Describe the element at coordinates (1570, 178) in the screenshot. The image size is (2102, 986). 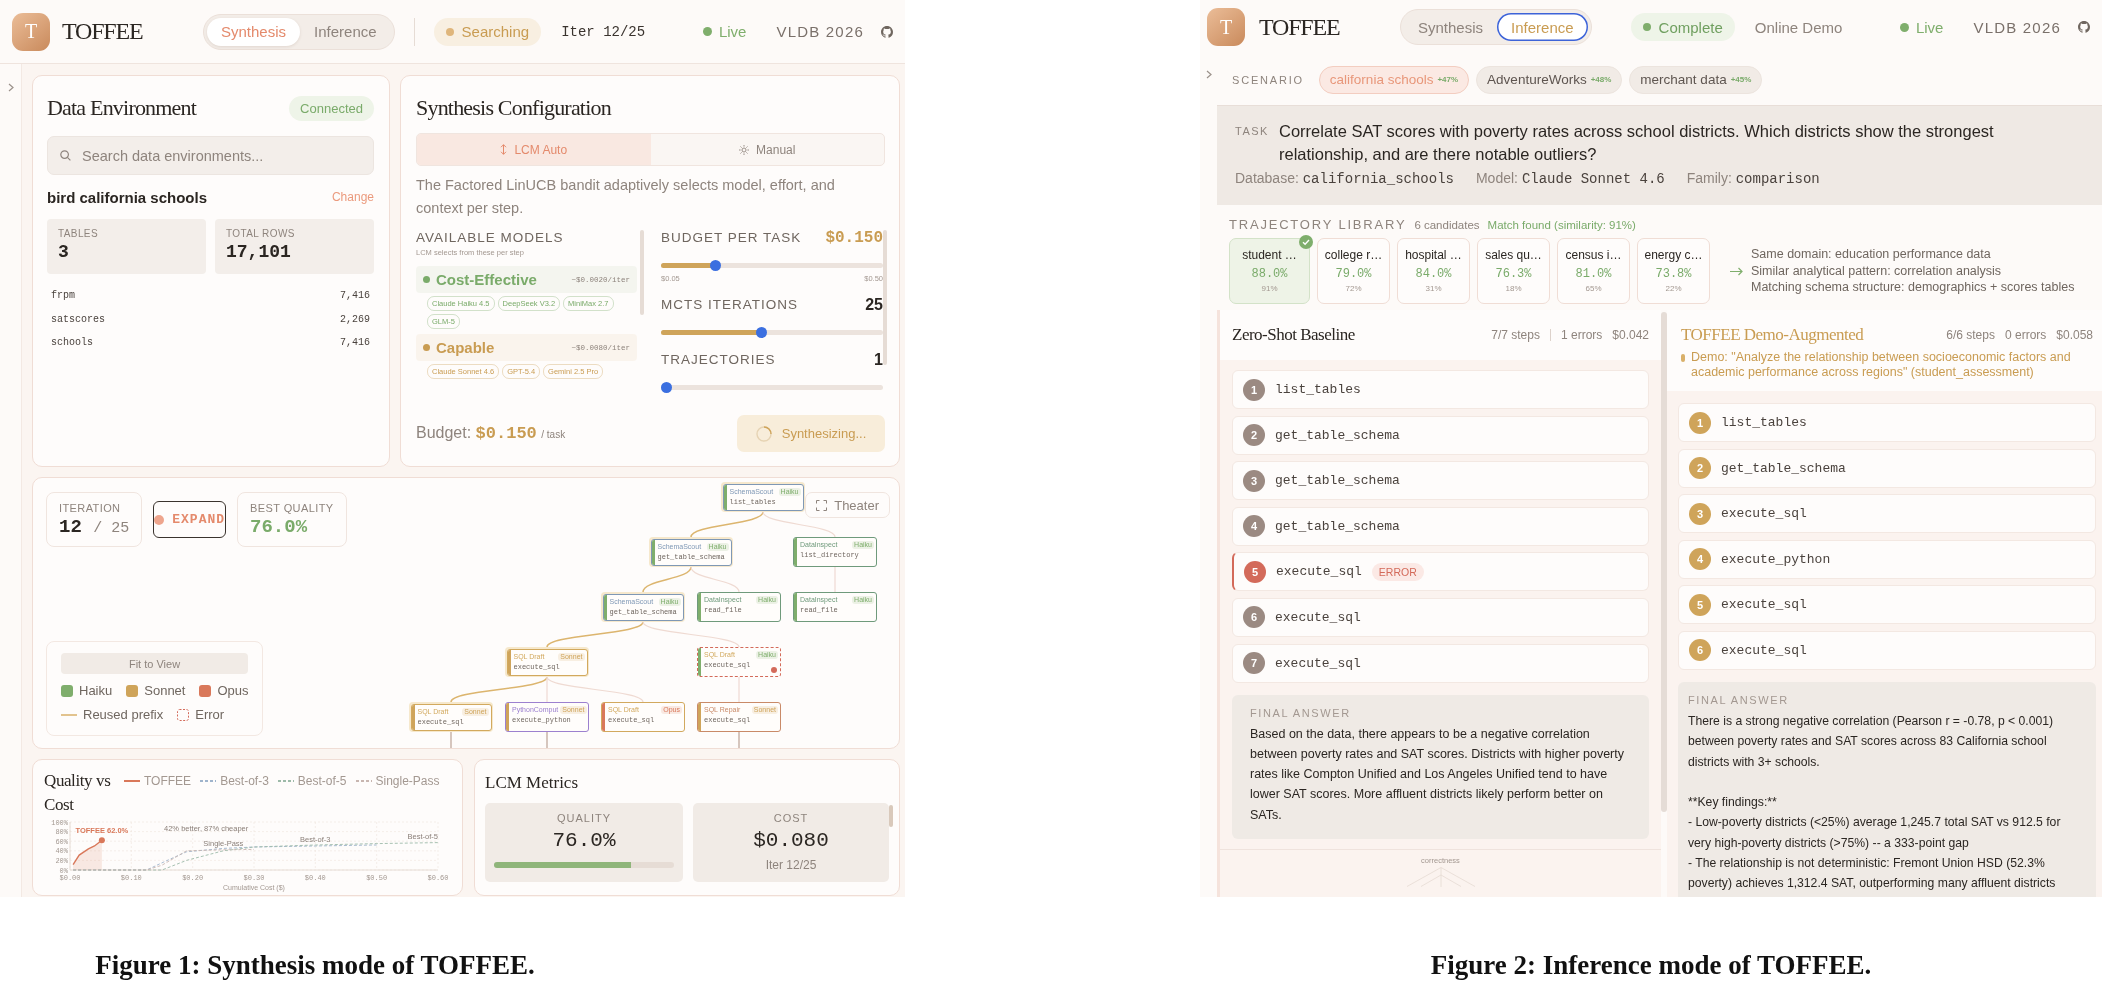
I see `meta-item: Model: Claude Sonnet 4.6` at that location.